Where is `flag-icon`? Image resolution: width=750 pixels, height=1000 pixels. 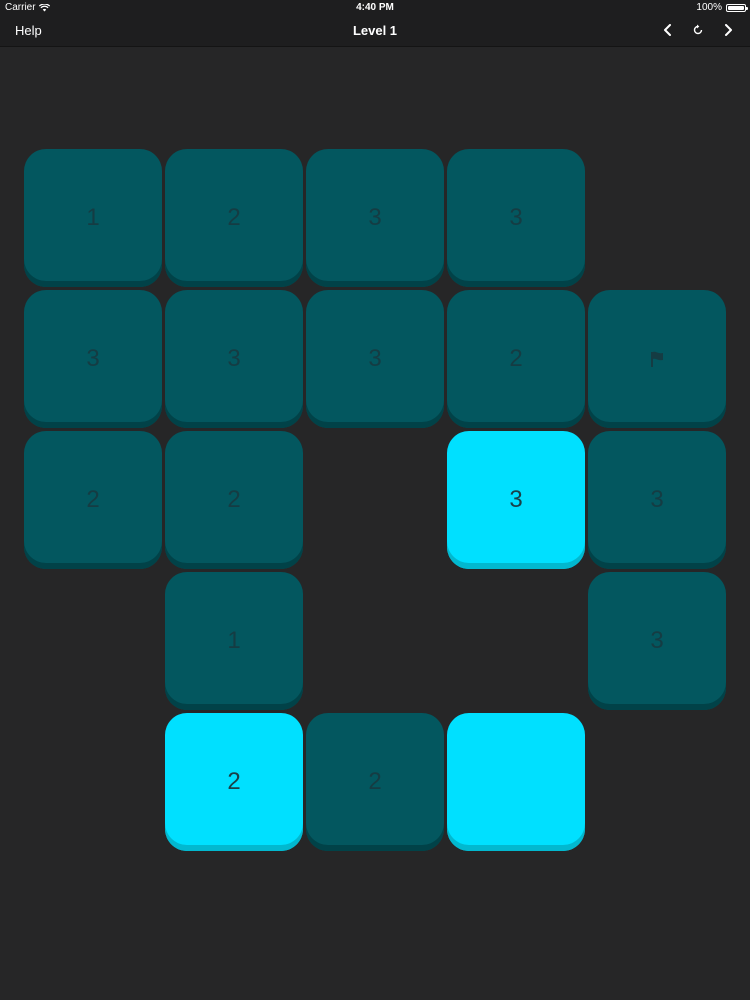 flag-icon is located at coordinates (657, 359).